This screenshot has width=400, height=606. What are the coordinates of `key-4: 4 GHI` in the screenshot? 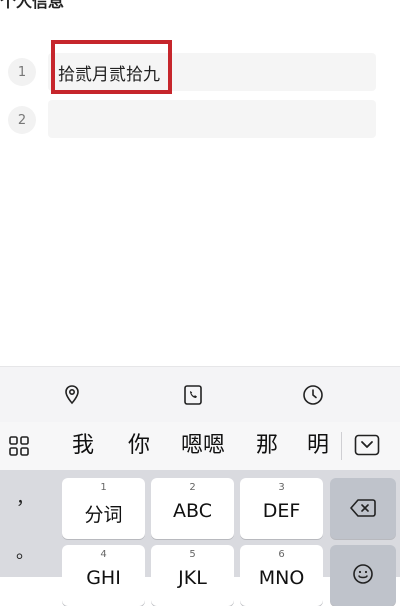 It's located at (103, 575).